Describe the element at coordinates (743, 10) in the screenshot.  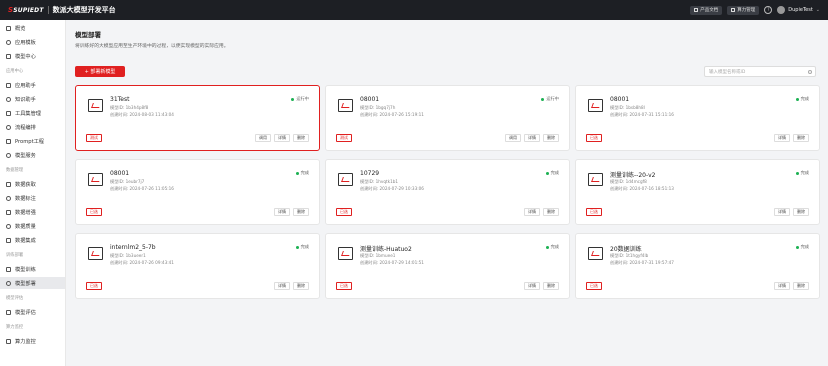
I see `compute-button: 算力管理` at that location.